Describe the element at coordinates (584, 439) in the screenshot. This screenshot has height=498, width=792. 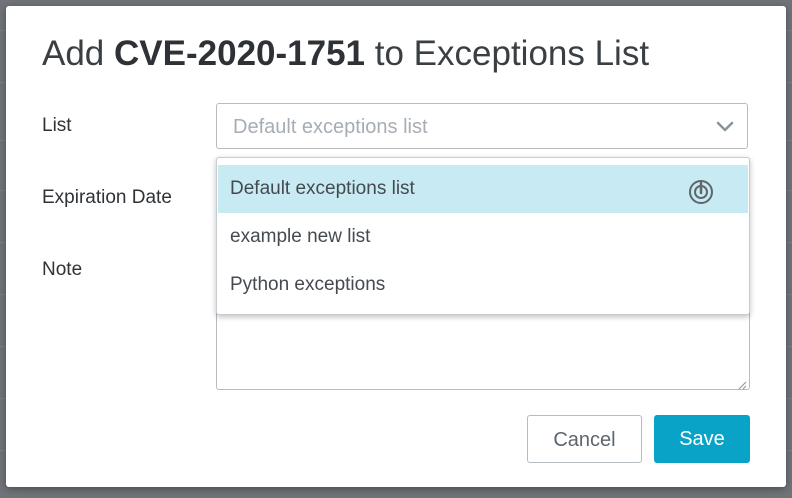
I see `cancel-button: Cancel` at that location.